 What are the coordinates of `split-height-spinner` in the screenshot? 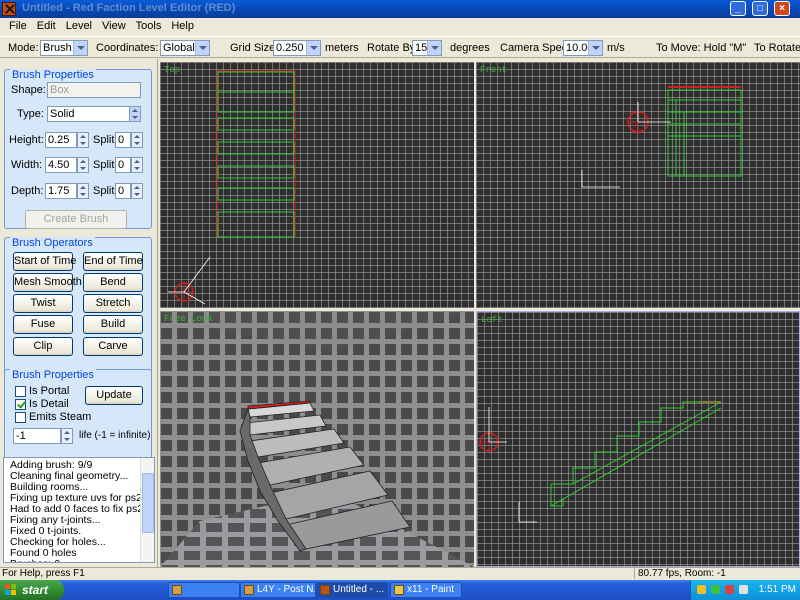 It's located at (137, 140).